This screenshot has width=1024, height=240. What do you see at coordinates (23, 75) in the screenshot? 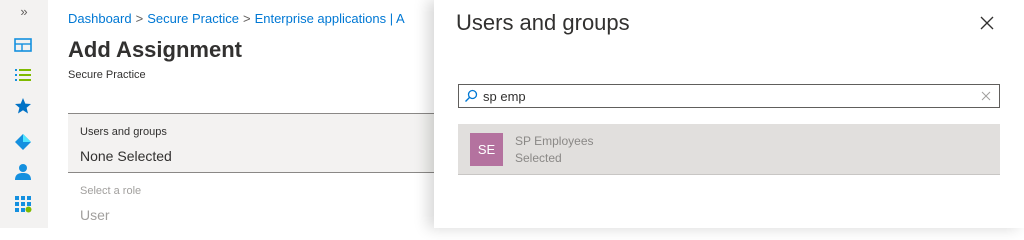
I see `all-services-icon` at bounding box center [23, 75].